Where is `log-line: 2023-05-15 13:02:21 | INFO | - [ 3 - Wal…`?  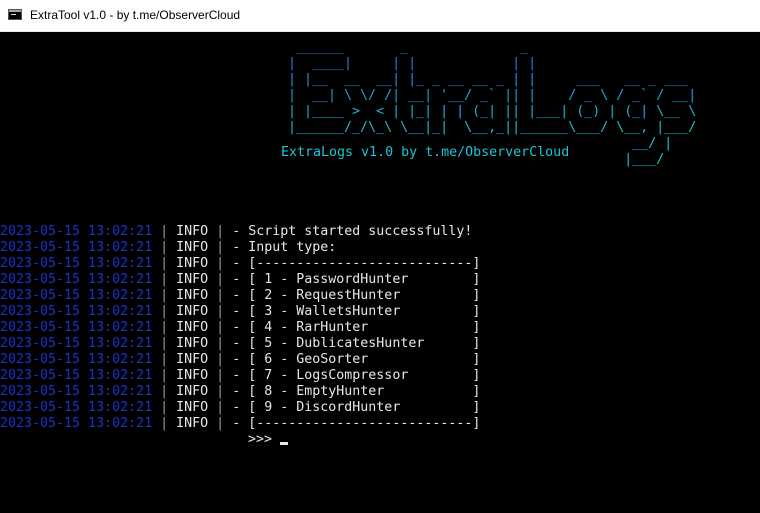
log-line: 2023-05-15 13:02:21 | INFO | - [ 3 - Wal… is located at coordinates (240, 312).